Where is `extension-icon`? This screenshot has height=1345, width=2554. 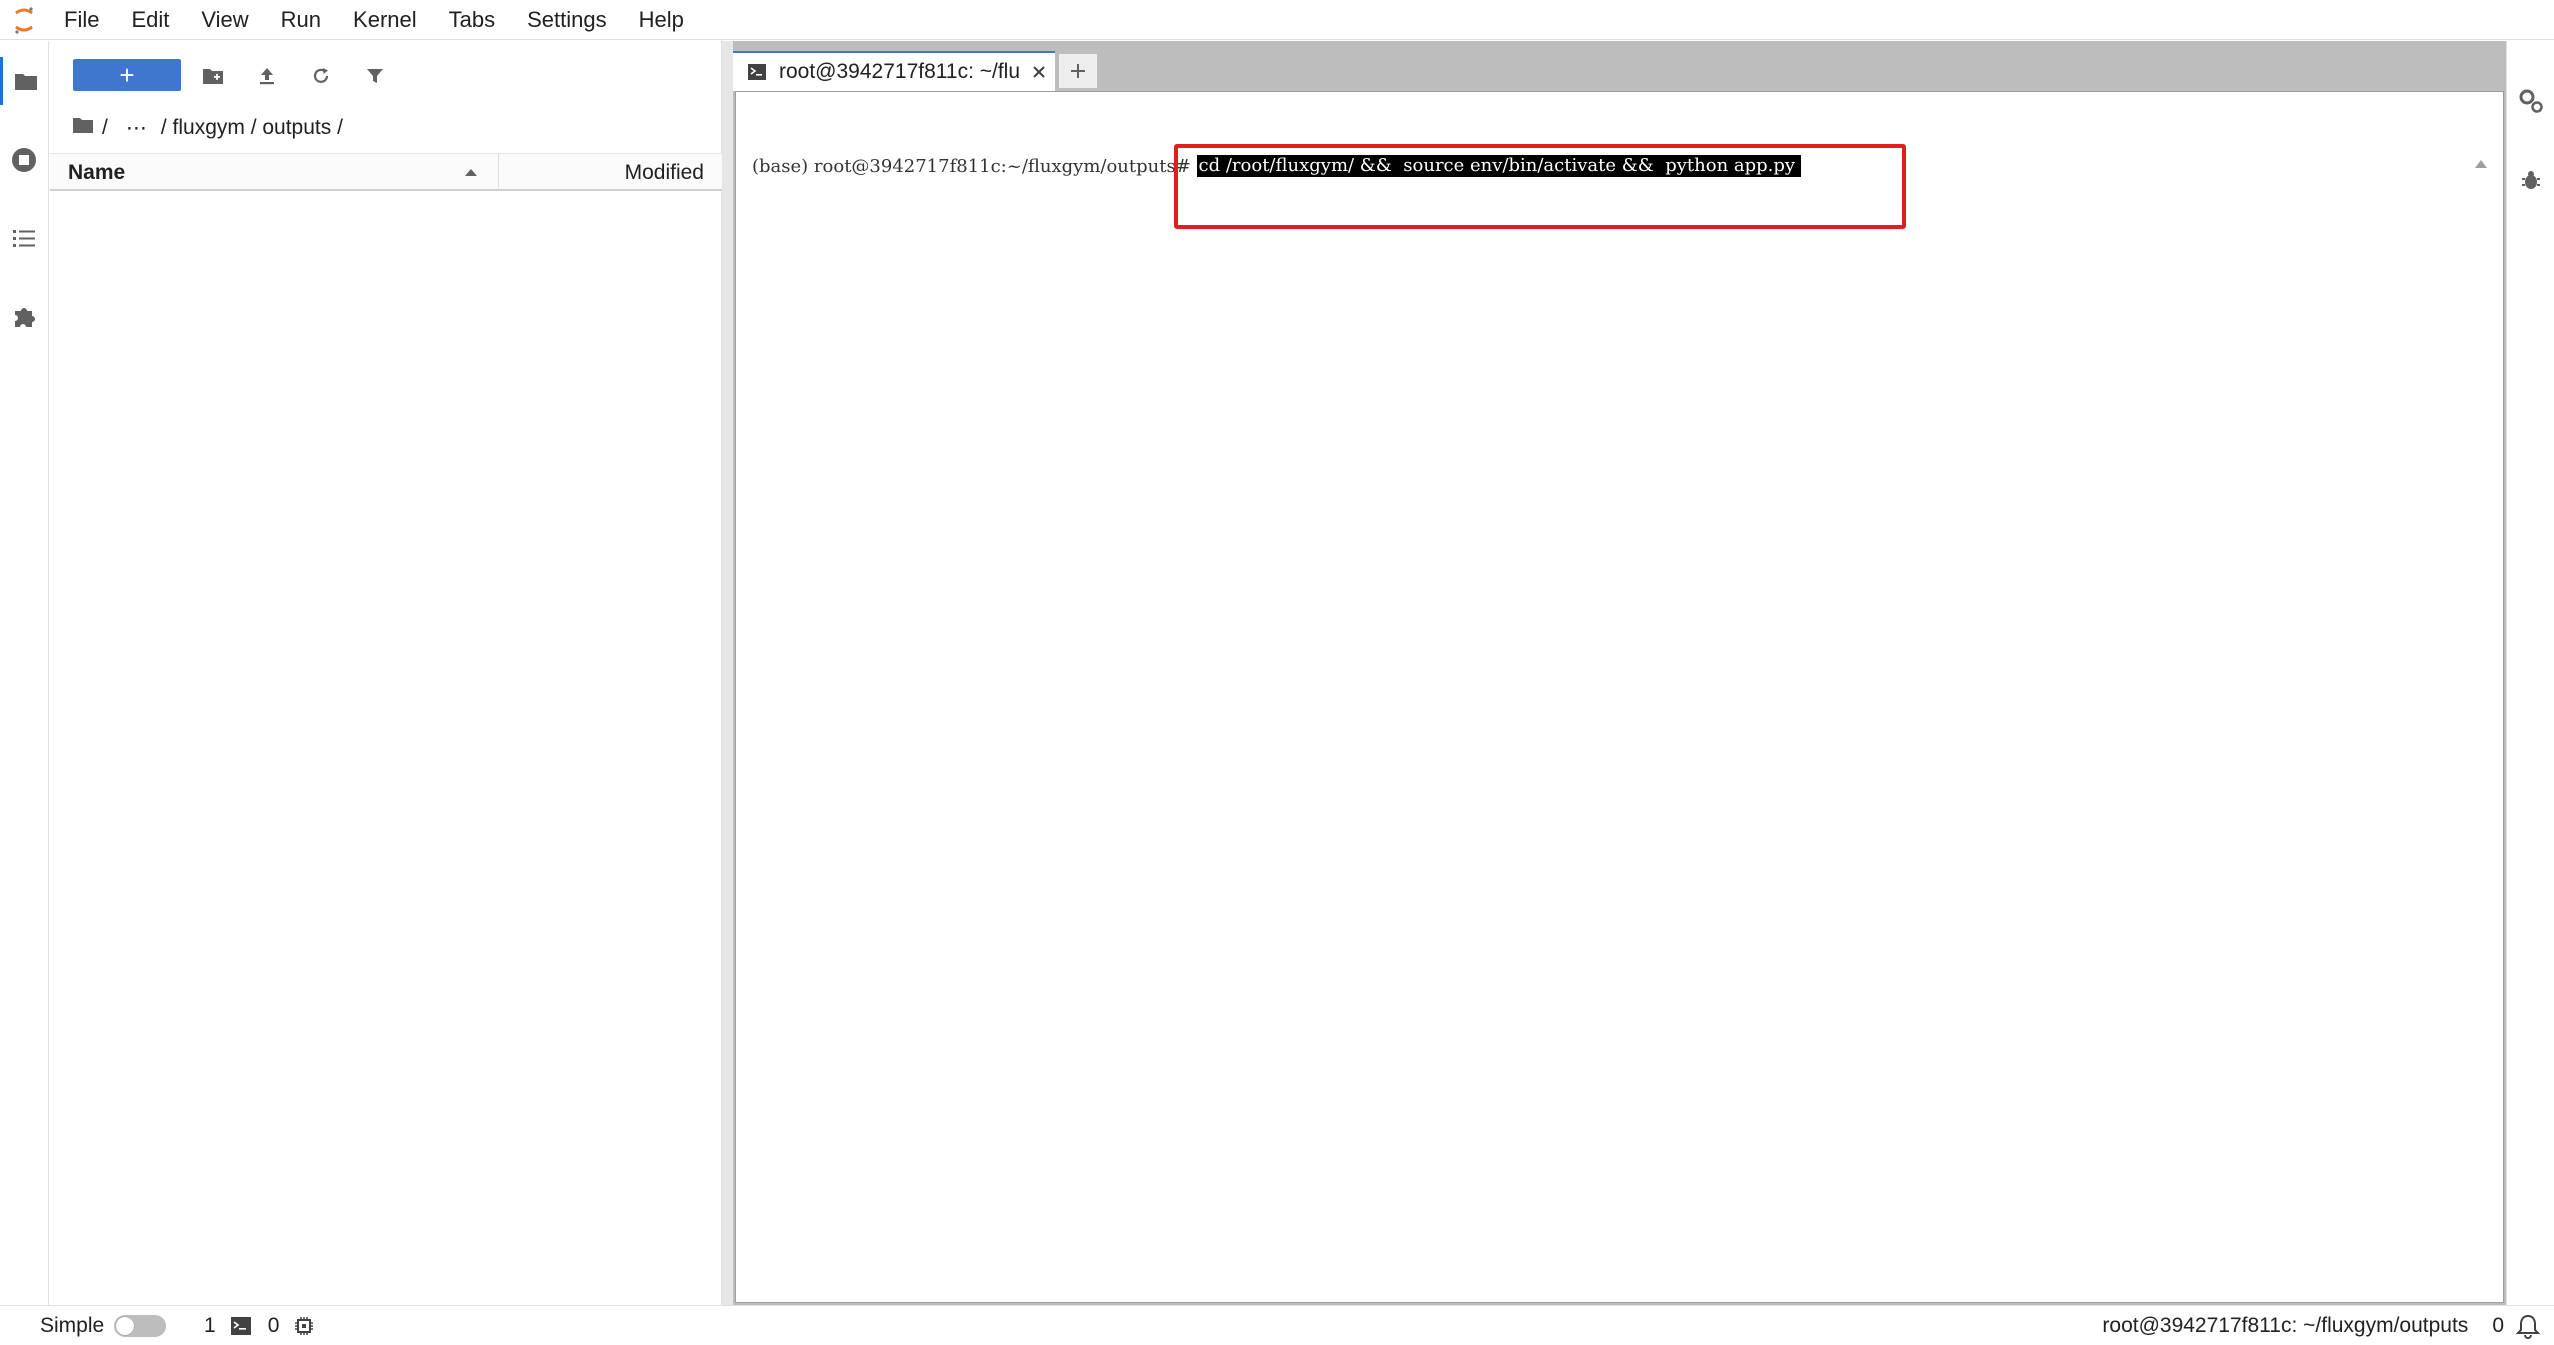 extension-icon is located at coordinates (24, 317).